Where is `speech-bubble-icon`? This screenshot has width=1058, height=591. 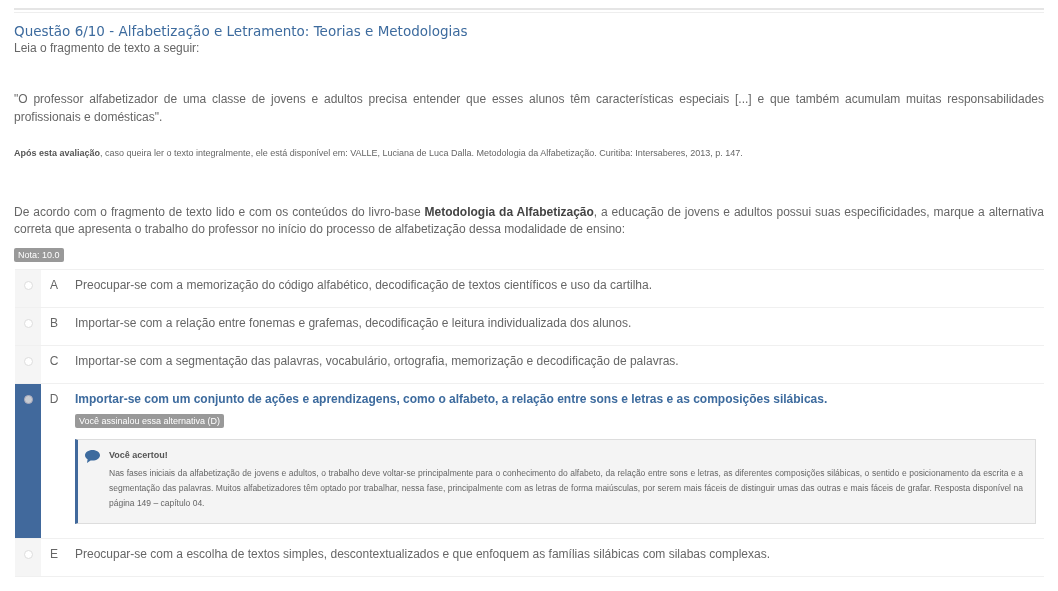 speech-bubble-icon is located at coordinates (92, 456).